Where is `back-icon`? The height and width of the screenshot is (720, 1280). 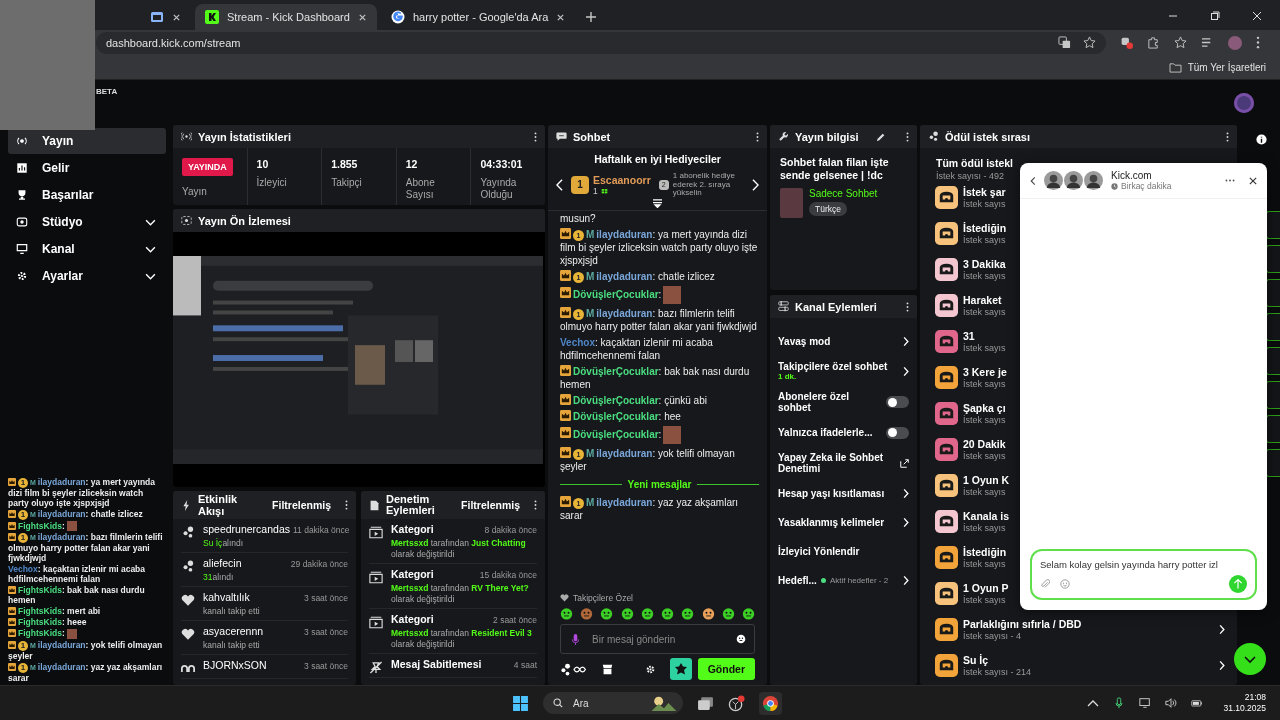 back-icon is located at coordinates (1033, 180).